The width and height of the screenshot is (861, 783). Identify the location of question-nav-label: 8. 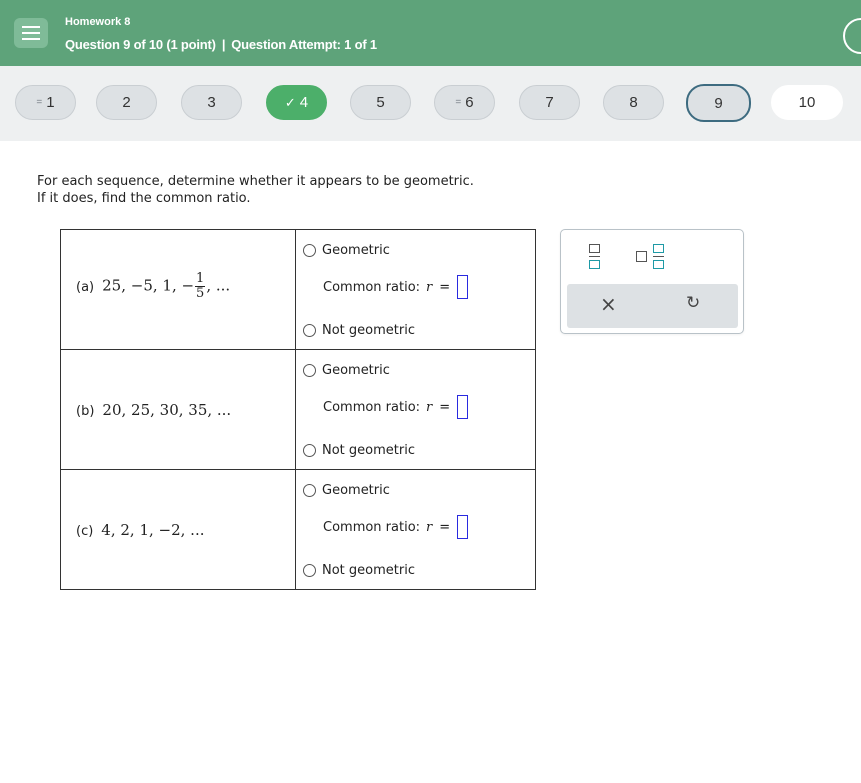
(633, 102).